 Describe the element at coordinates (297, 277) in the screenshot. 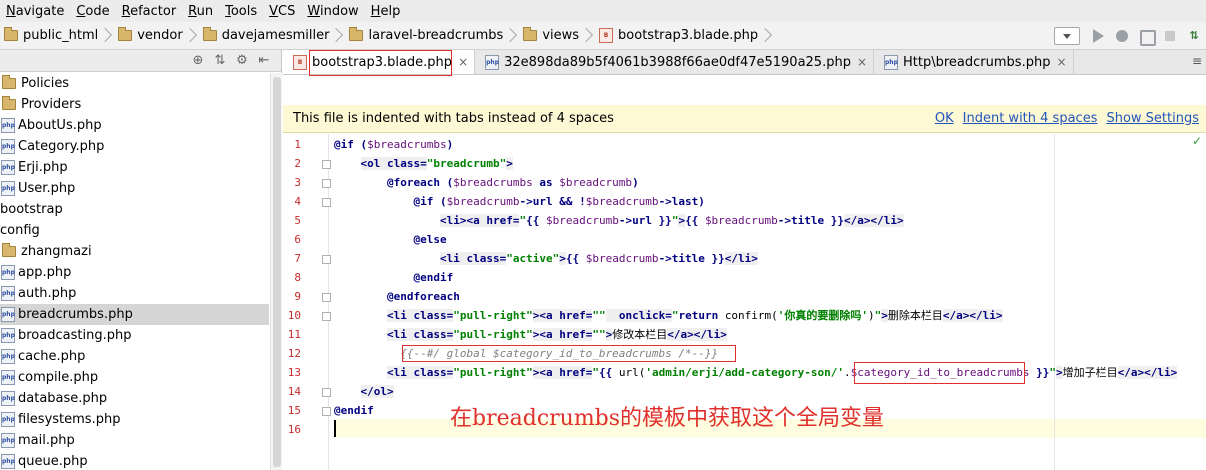

I see `line-number: 8` at that location.